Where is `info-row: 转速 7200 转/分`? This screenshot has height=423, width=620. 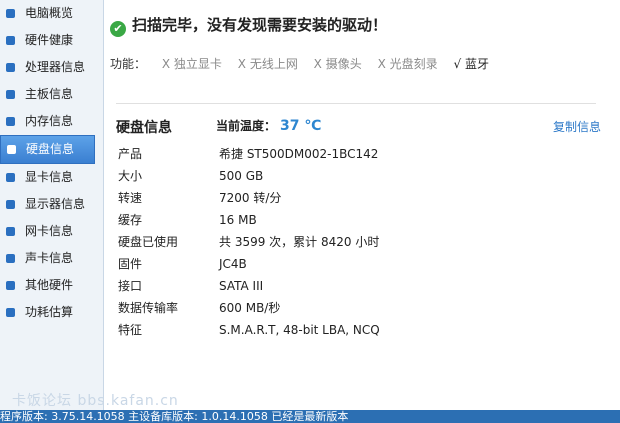 info-row: 转速 7200 转/分 is located at coordinates (249, 198).